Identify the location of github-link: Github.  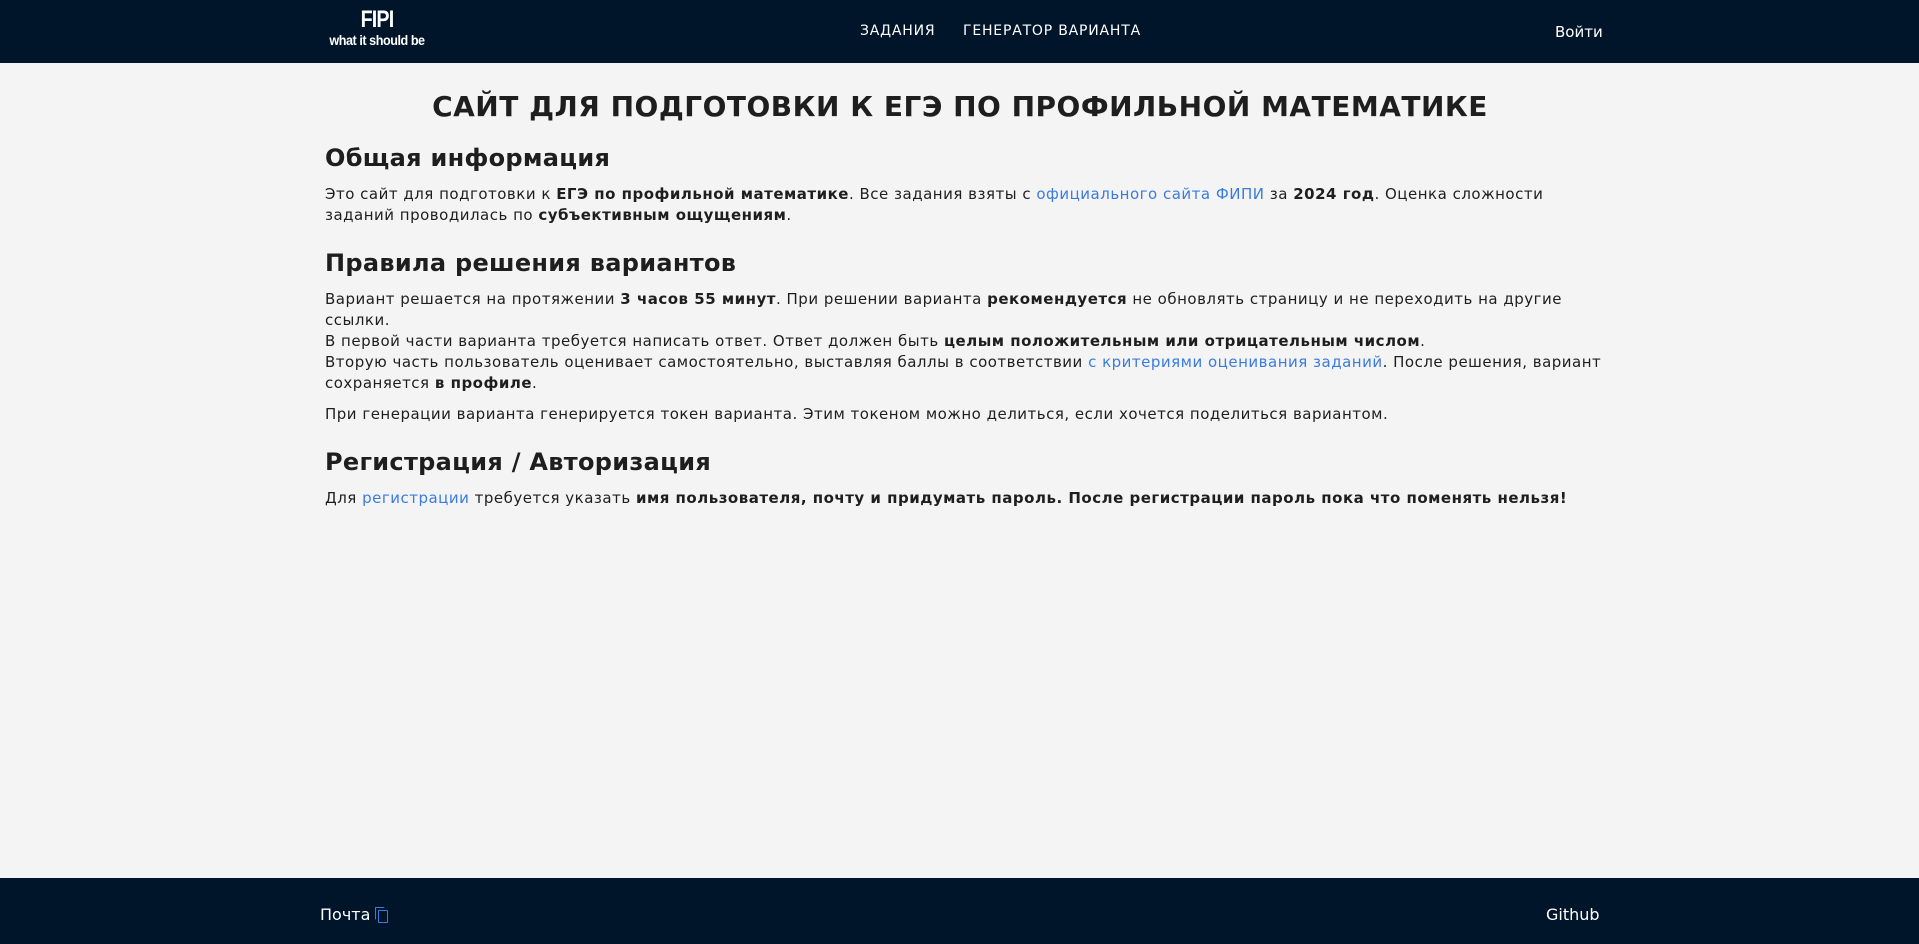
(1573, 914).